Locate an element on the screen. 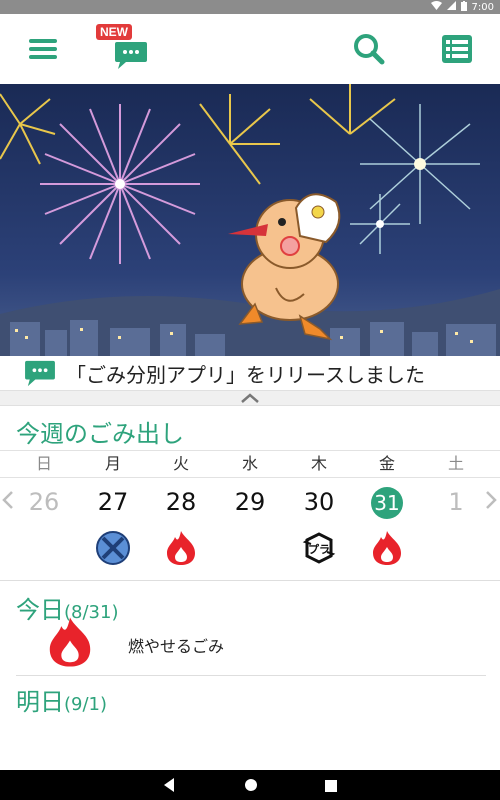  status-bar: 7:00 is located at coordinates (250, 7).